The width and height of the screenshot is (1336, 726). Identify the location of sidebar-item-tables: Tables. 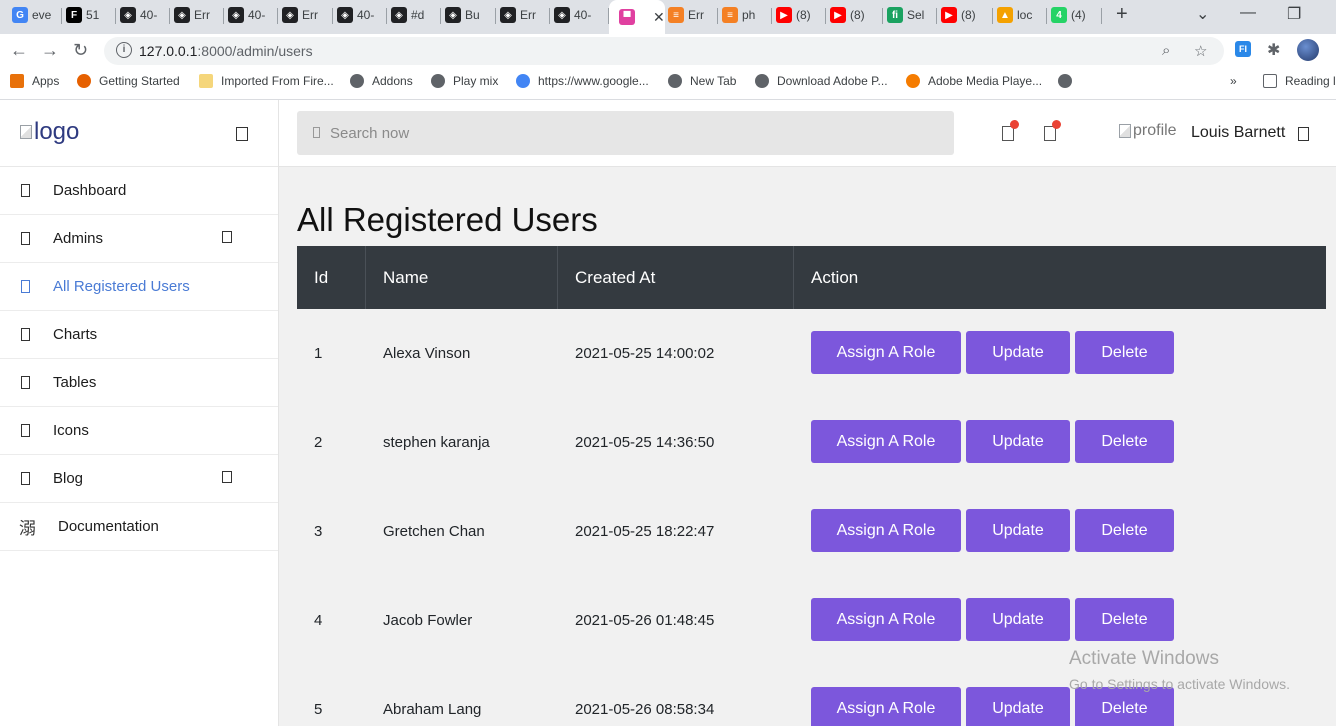
(139, 383).